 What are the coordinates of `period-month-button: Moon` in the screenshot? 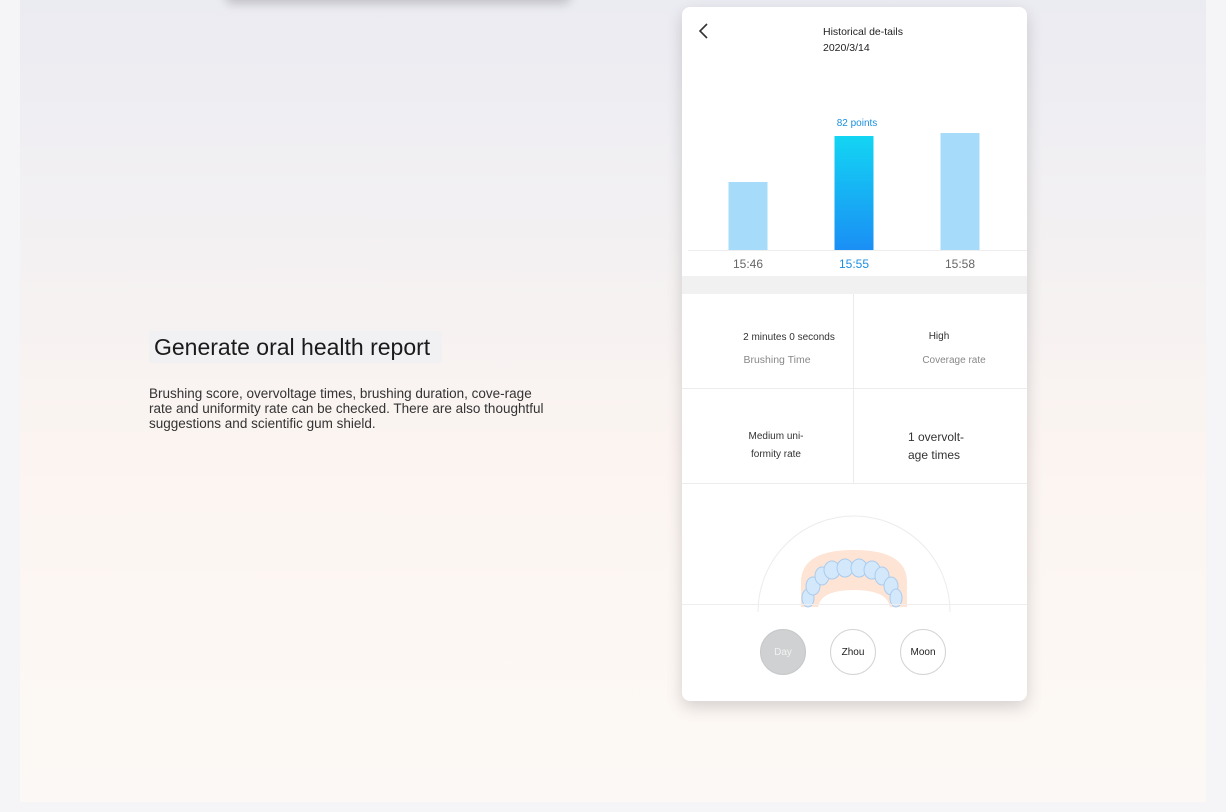 It's located at (923, 652).